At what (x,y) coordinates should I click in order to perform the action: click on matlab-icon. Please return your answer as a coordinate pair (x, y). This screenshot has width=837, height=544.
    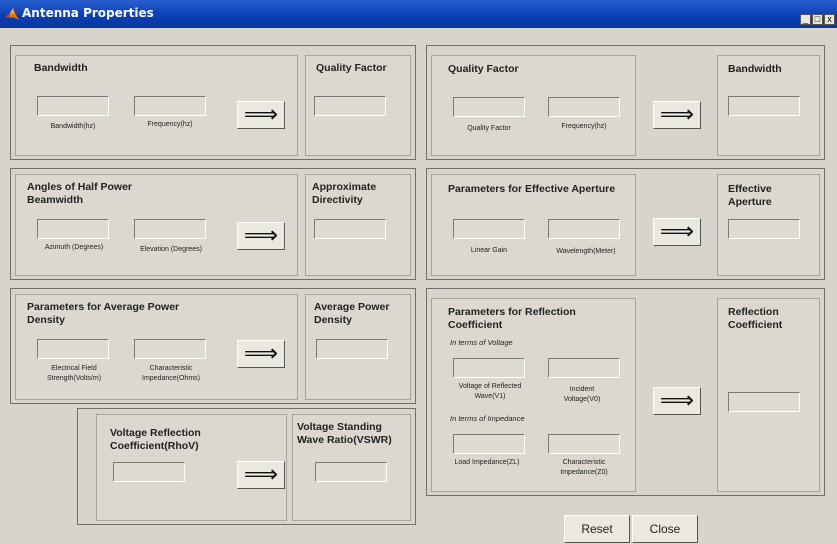
    Looking at the image, I should click on (12, 14).